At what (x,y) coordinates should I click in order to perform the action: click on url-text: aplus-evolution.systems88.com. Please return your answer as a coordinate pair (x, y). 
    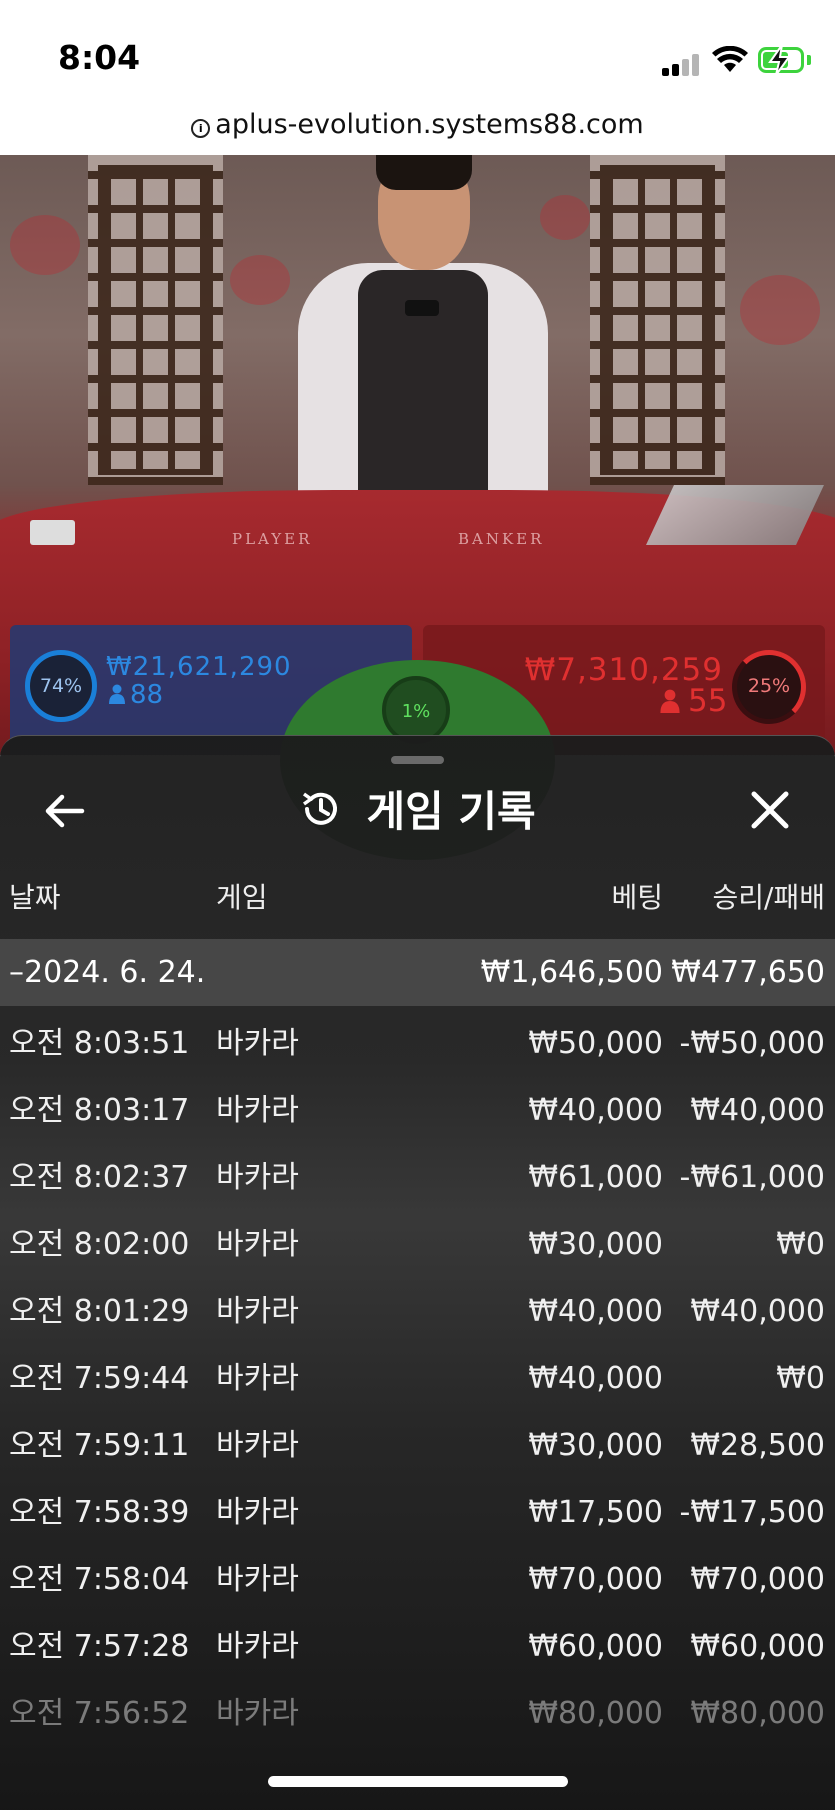
    Looking at the image, I should click on (429, 124).